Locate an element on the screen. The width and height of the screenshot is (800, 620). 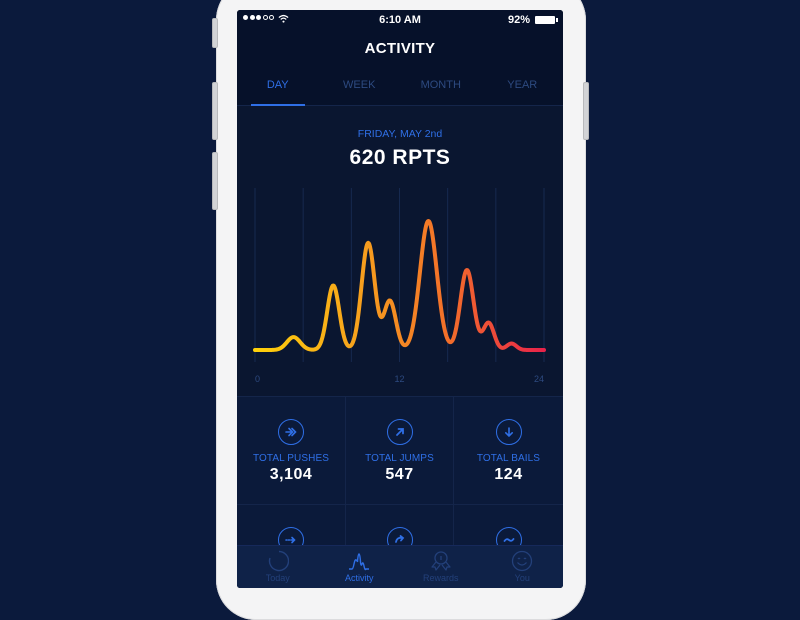
tab-rewards: Rewards is located at coordinates (441, 567).